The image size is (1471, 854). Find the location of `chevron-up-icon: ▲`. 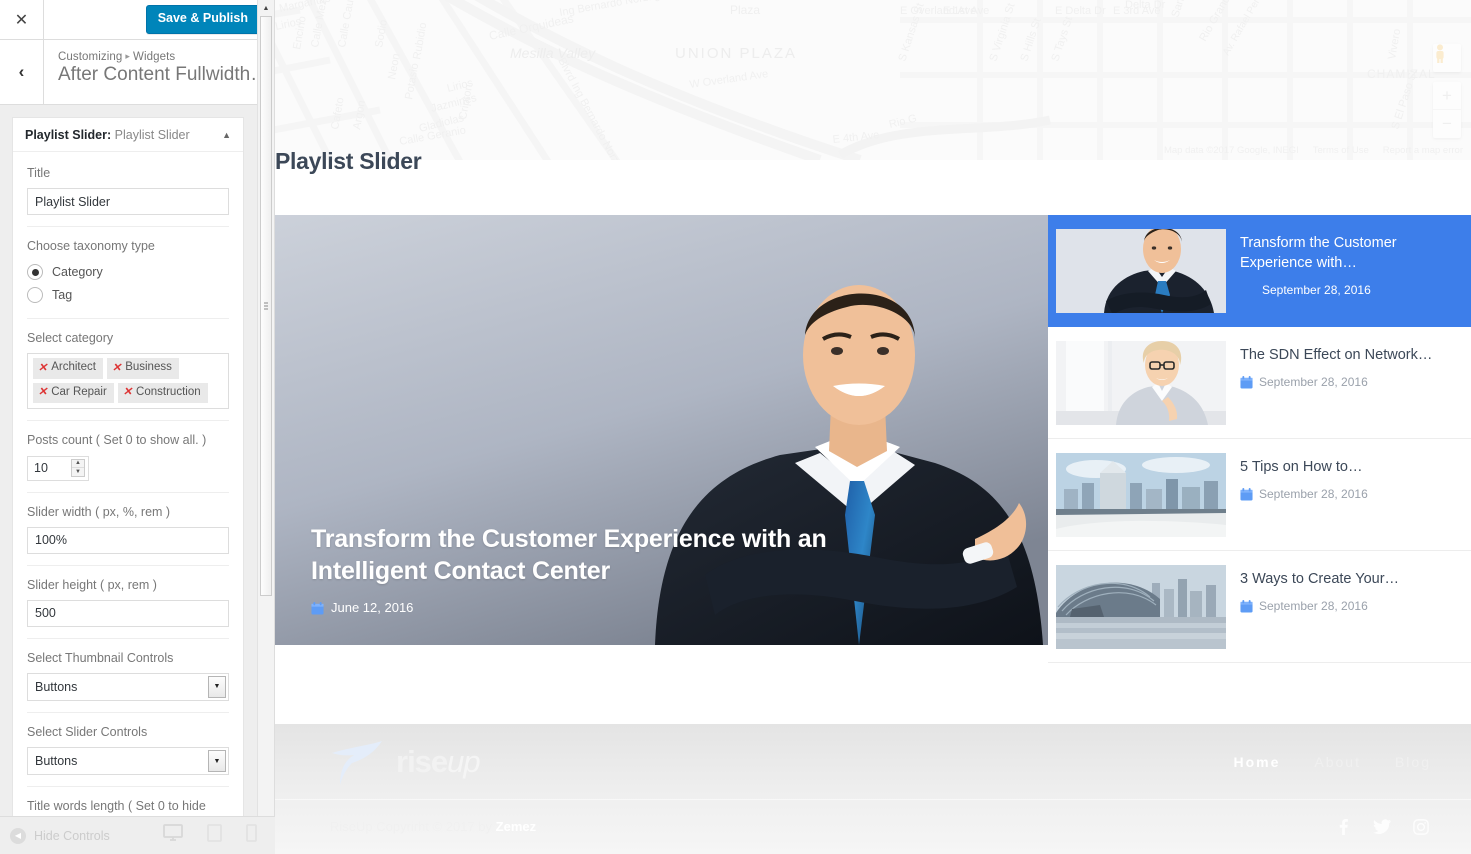

chevron-up-icon: ▲ is located at coordinates (226, 135).